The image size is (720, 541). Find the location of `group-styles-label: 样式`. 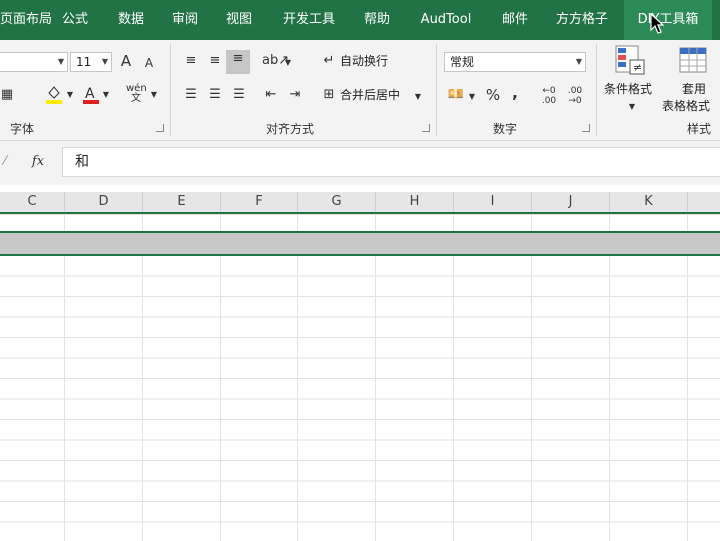

group-styles-label: 样式 is located at coordinates (698, 129).